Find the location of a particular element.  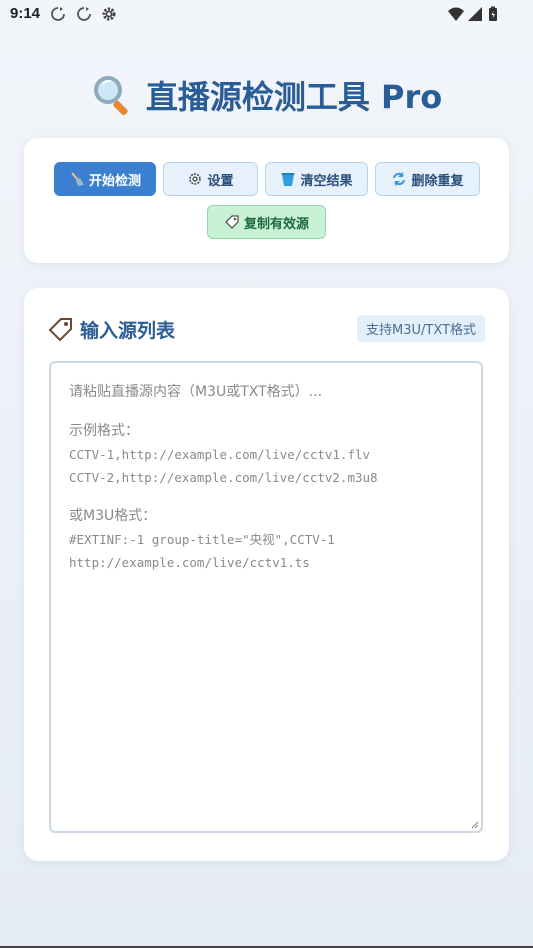

header: 直播源检测工具 Pro is located at coordinates (266, 97).